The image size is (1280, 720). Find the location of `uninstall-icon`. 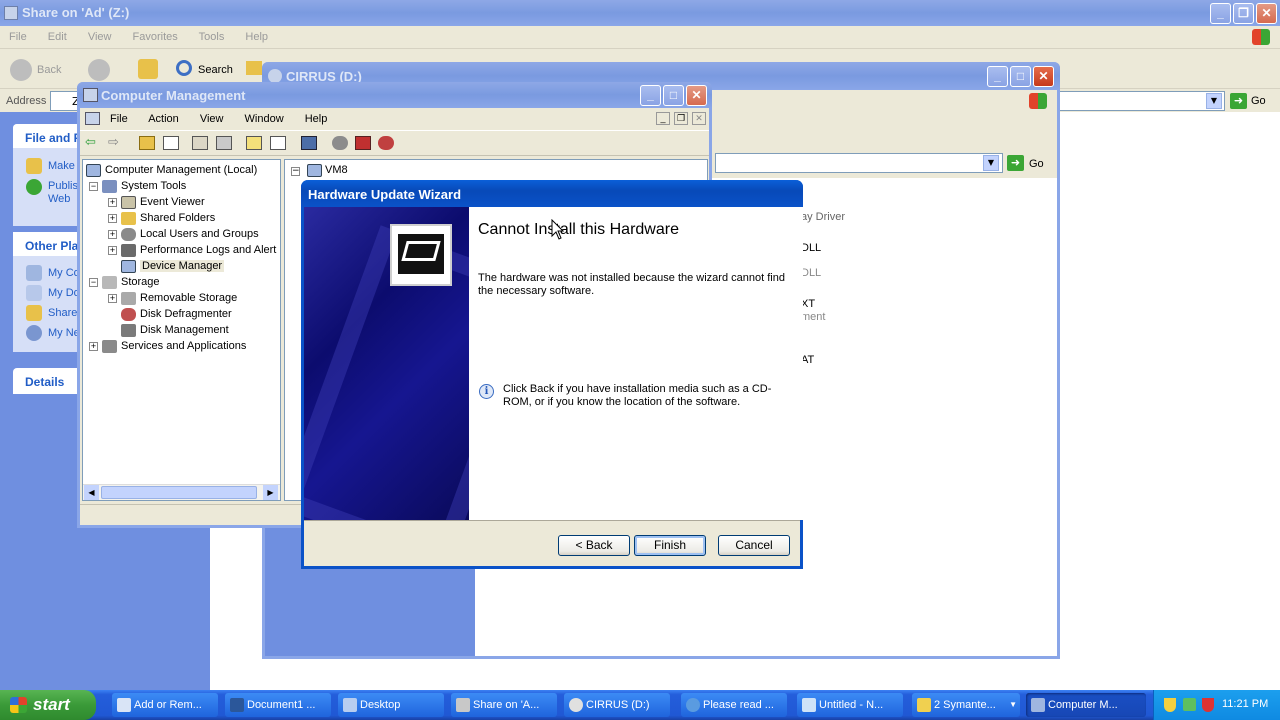

uninstall-icon is located at coordinates (363, 143).